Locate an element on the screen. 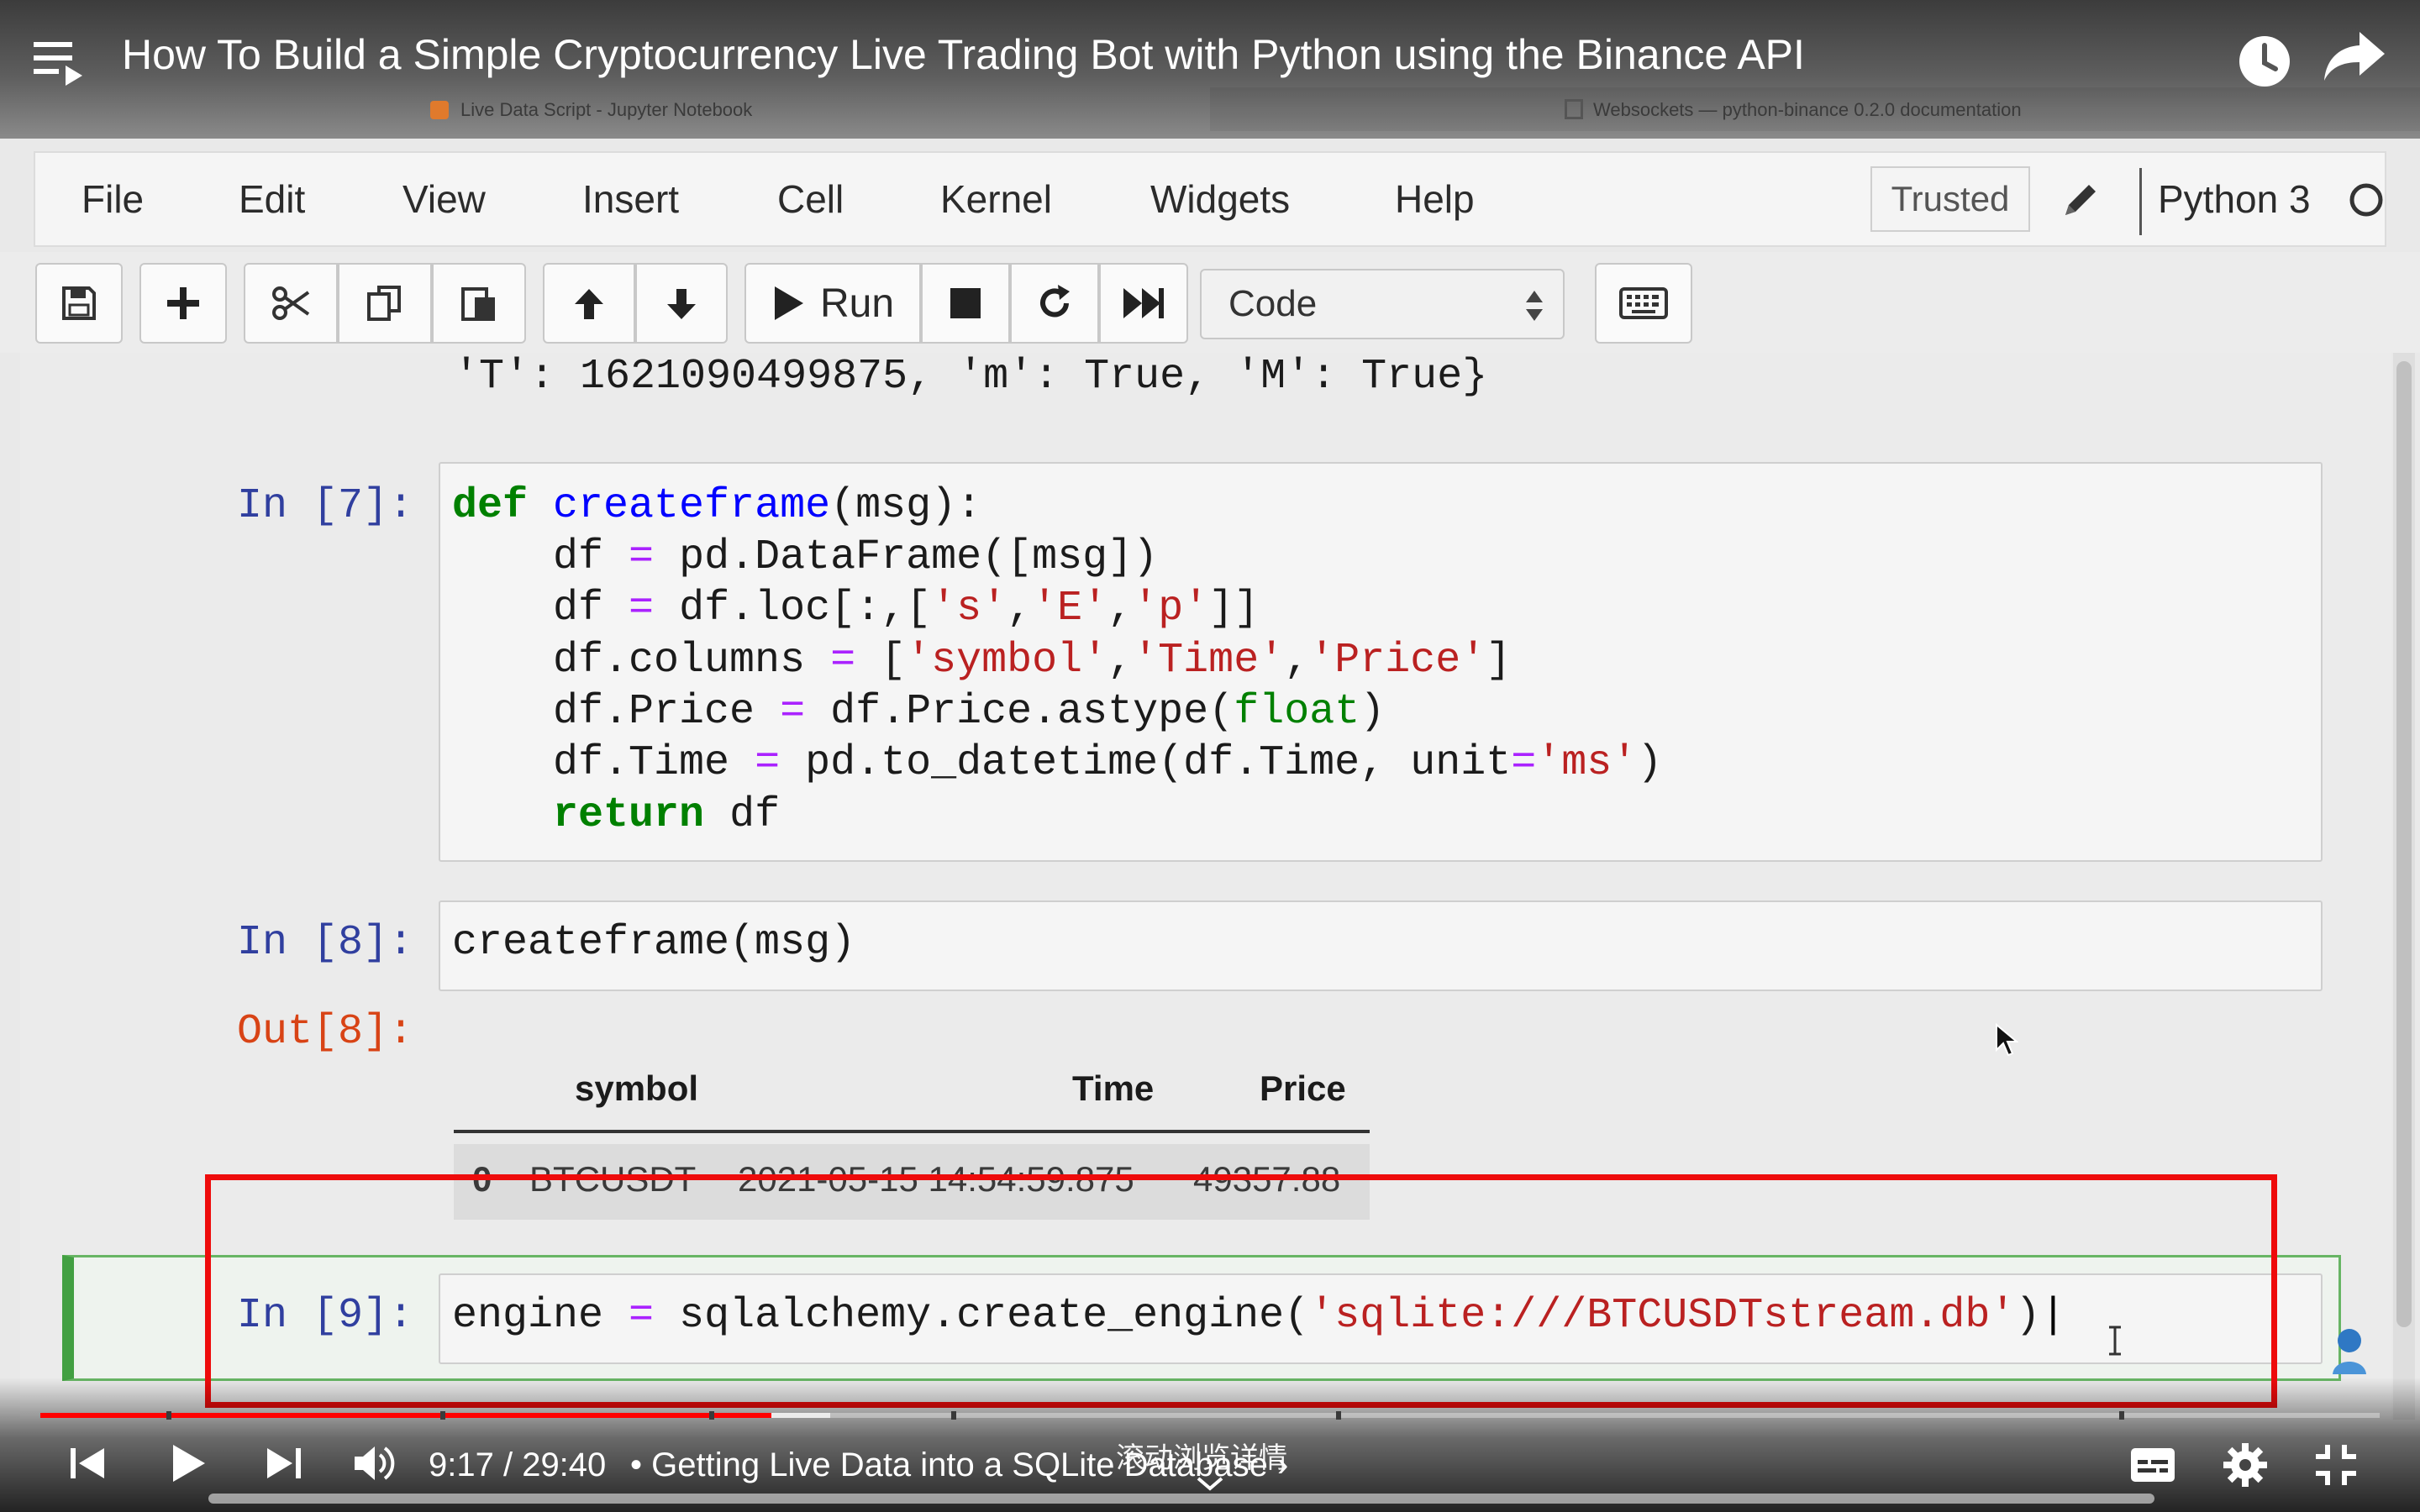 The image size is (2420, 1512). paste-icon is located at coordinates (478, 304).